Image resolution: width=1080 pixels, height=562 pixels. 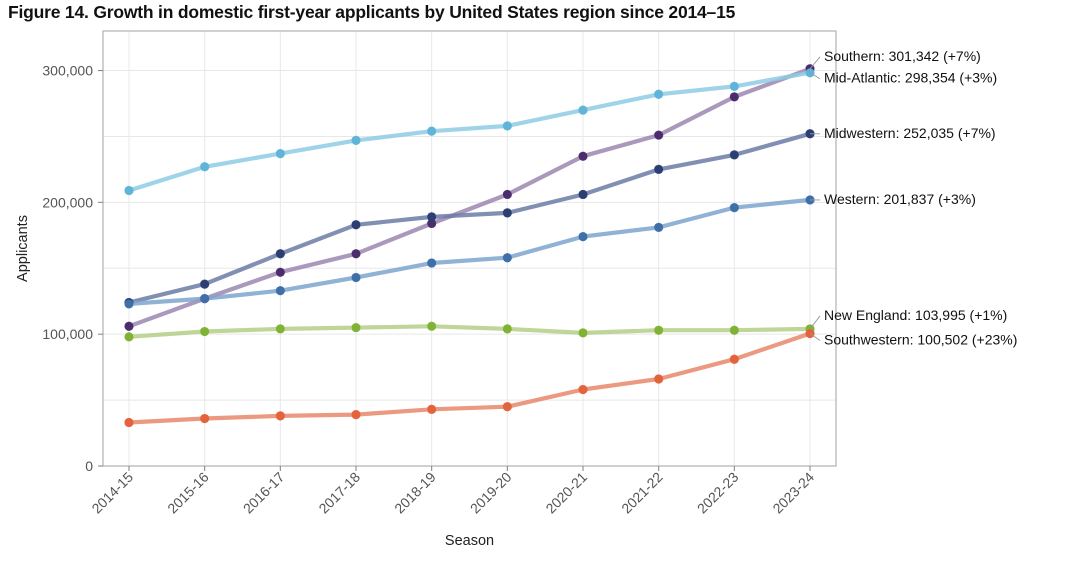 What do you see at coordinates (415, 493) in the screenshot?
I see `x-tick-label: 2018-19` at bounding box center [415, 493].